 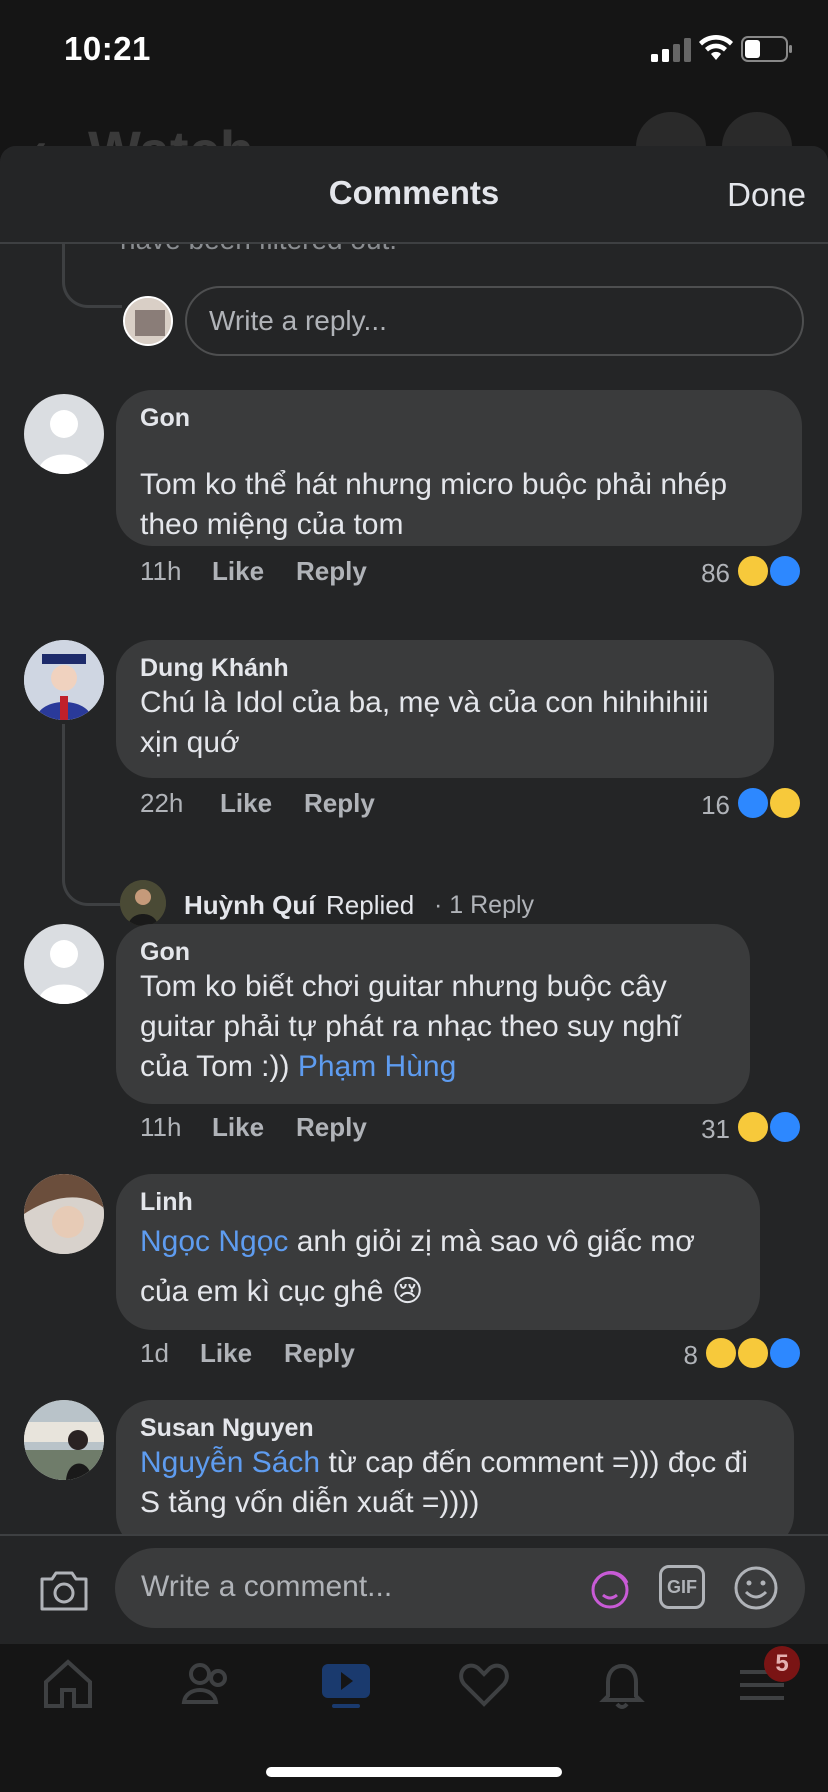 I want to click on reaction-count: 31, so click(x=715, y=1129).